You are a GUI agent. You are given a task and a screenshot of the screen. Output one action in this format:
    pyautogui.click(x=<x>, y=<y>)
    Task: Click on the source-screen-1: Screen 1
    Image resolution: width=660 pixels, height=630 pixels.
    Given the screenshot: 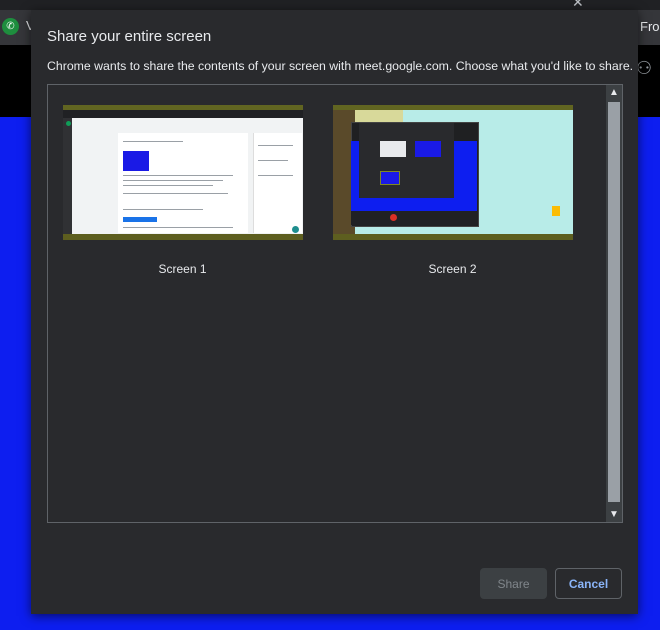 What is the action you would take?
    pyautogui.click(x=182, y=190)
    